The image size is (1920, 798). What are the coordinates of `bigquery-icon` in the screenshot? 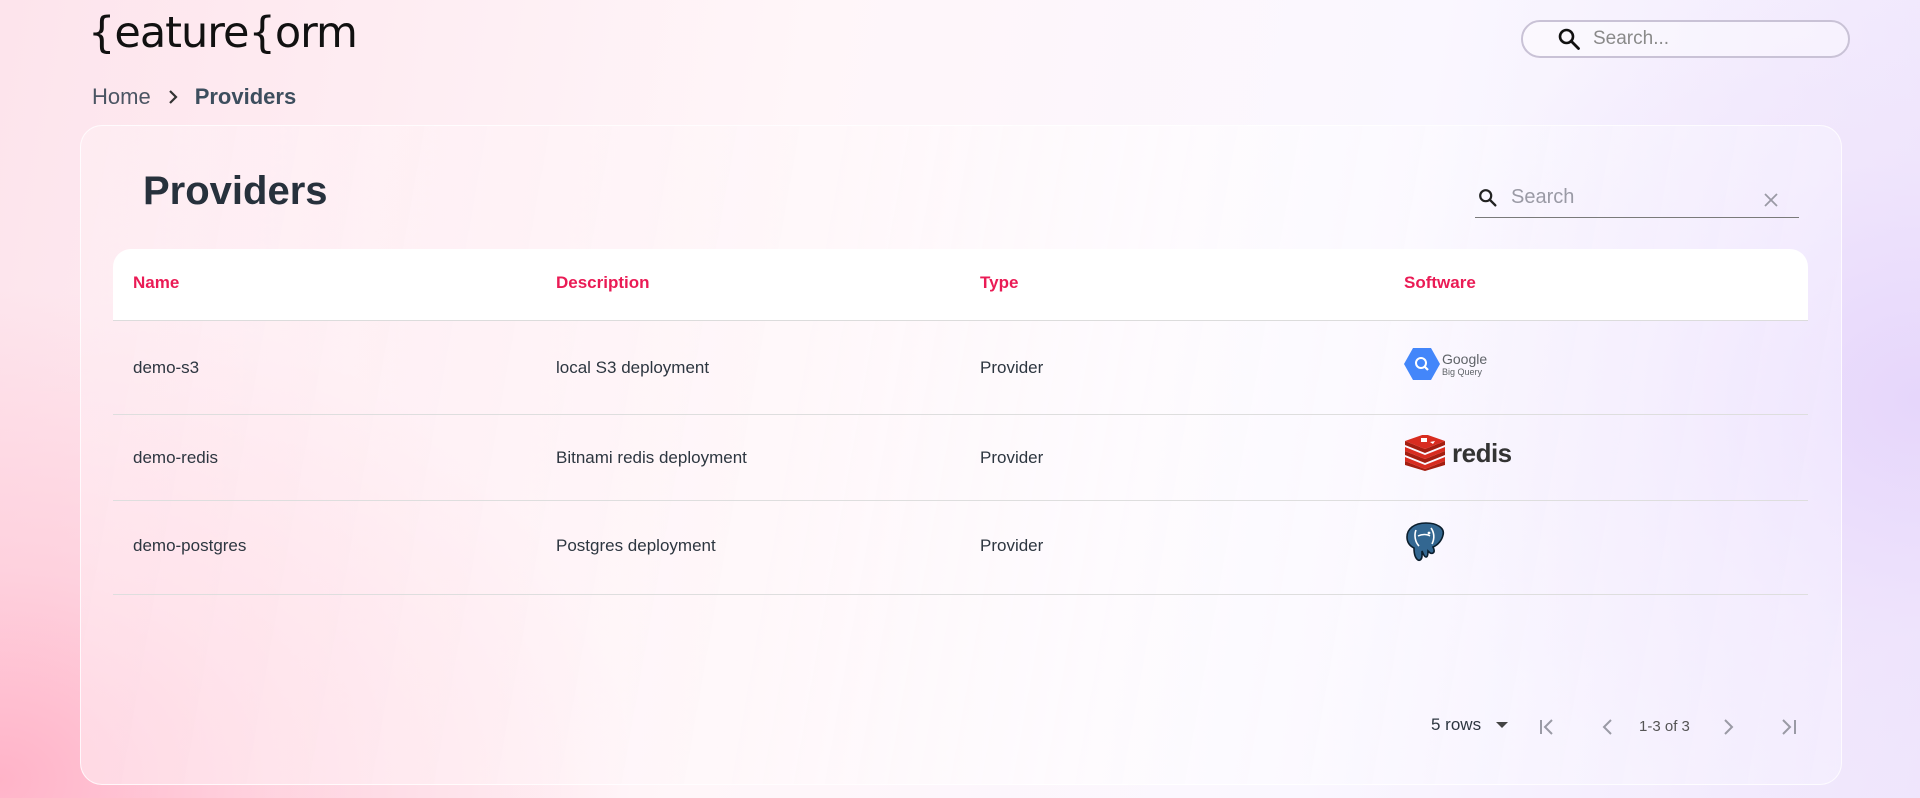 It's located at (1422, 364).